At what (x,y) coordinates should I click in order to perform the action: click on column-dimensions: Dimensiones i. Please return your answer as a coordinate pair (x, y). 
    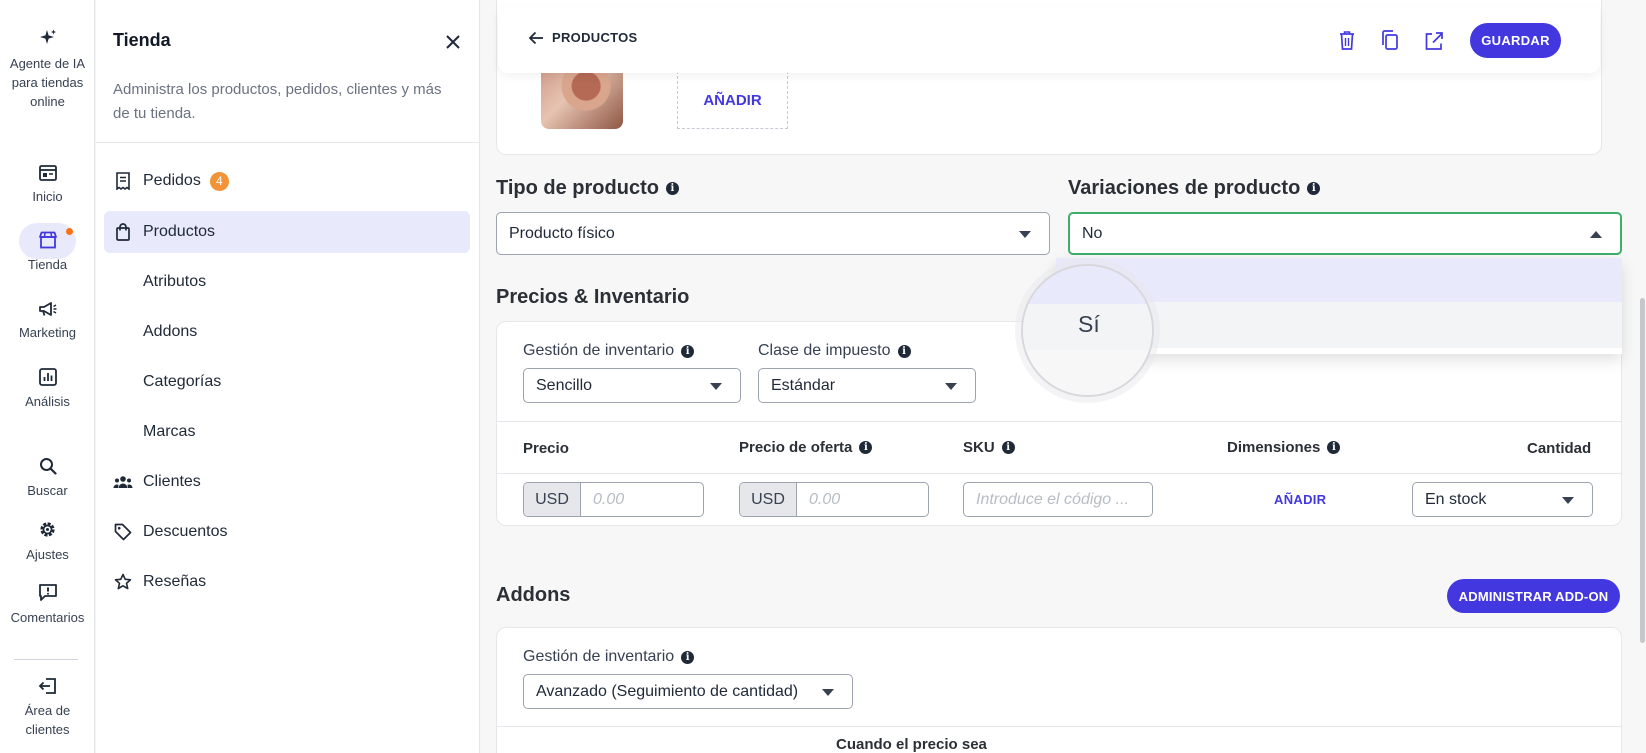
    Looking at the image, I should click on (1284, 447).